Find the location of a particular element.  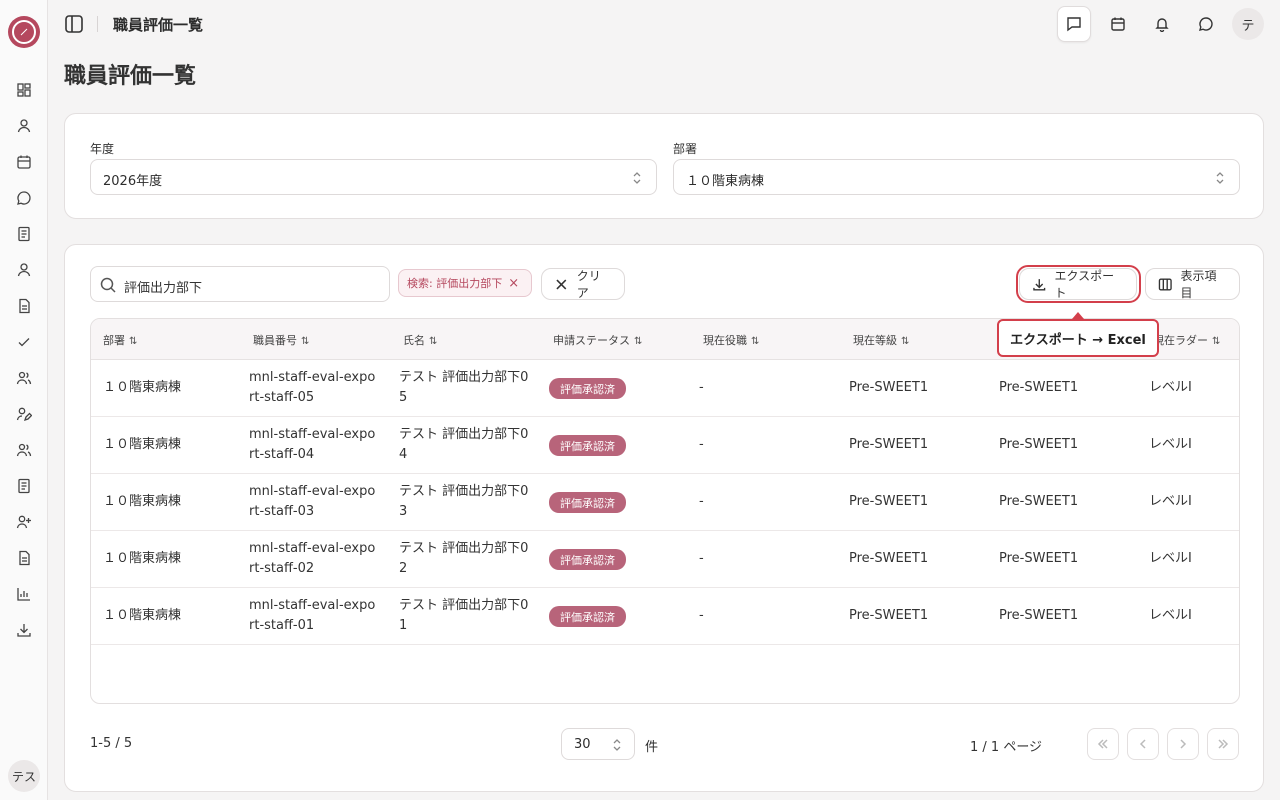

clear-button: クリア is located at coordinates (583, 284).